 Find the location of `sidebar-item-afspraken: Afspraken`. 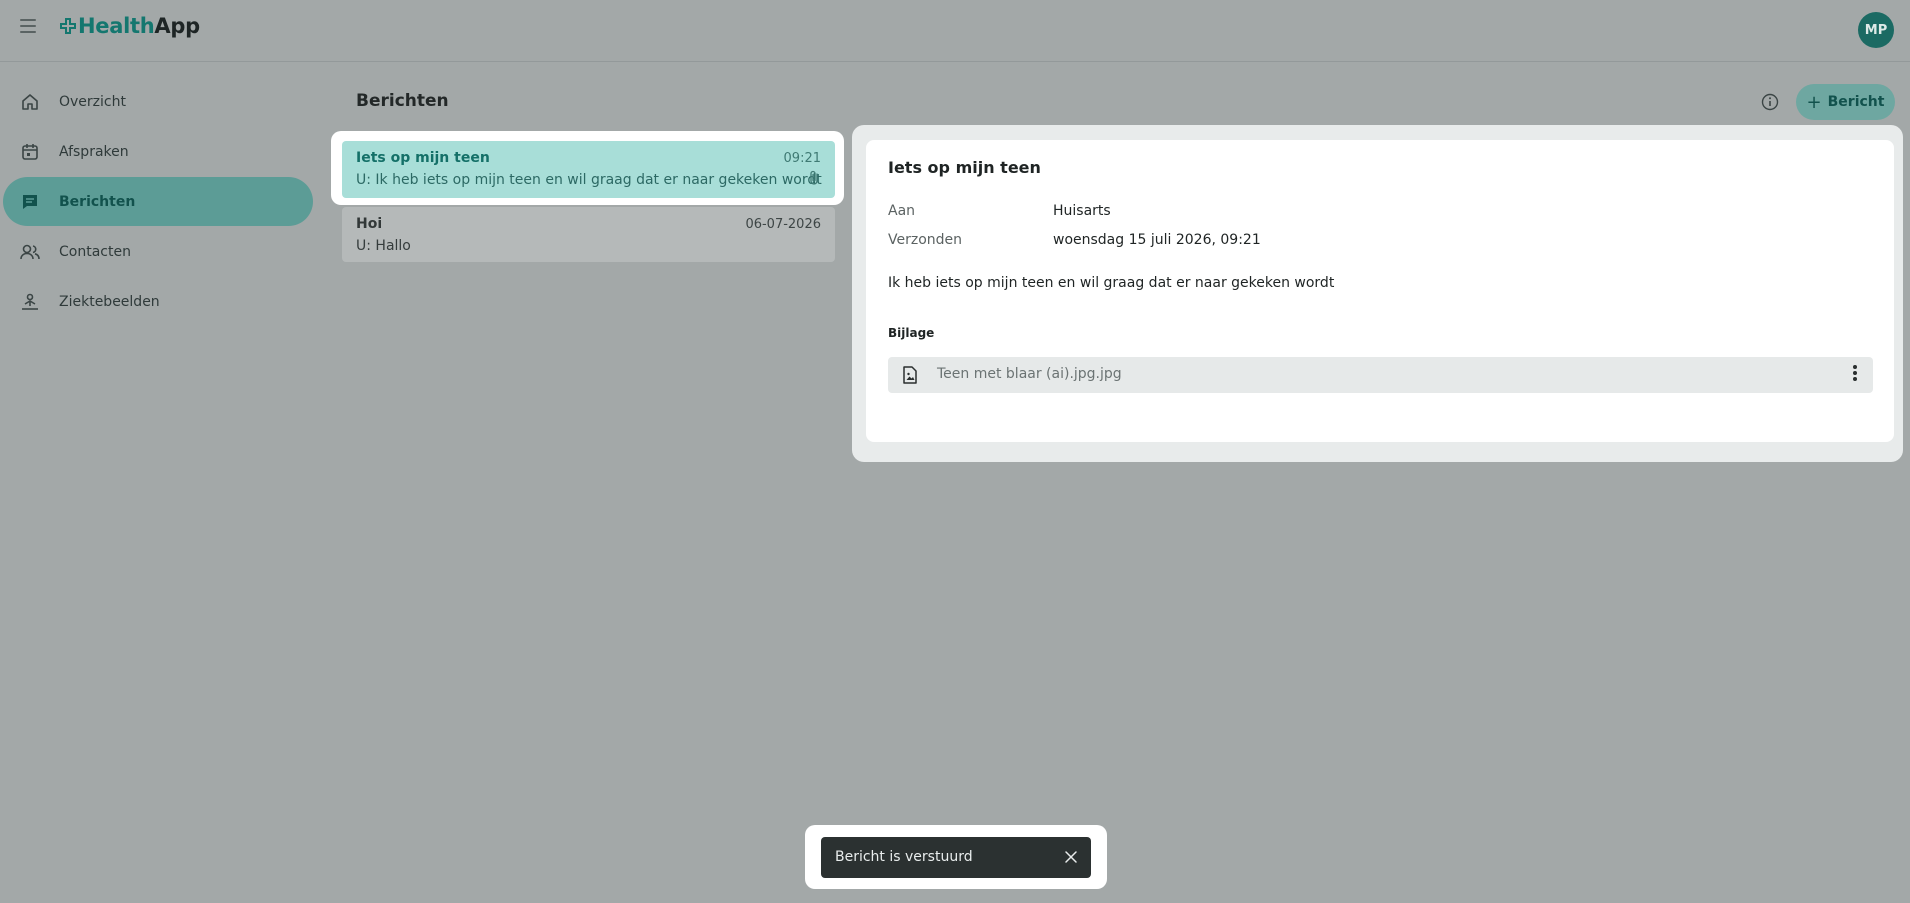

sidebar-item-afspraken: Afspraken is located at coordinates (158, 151).